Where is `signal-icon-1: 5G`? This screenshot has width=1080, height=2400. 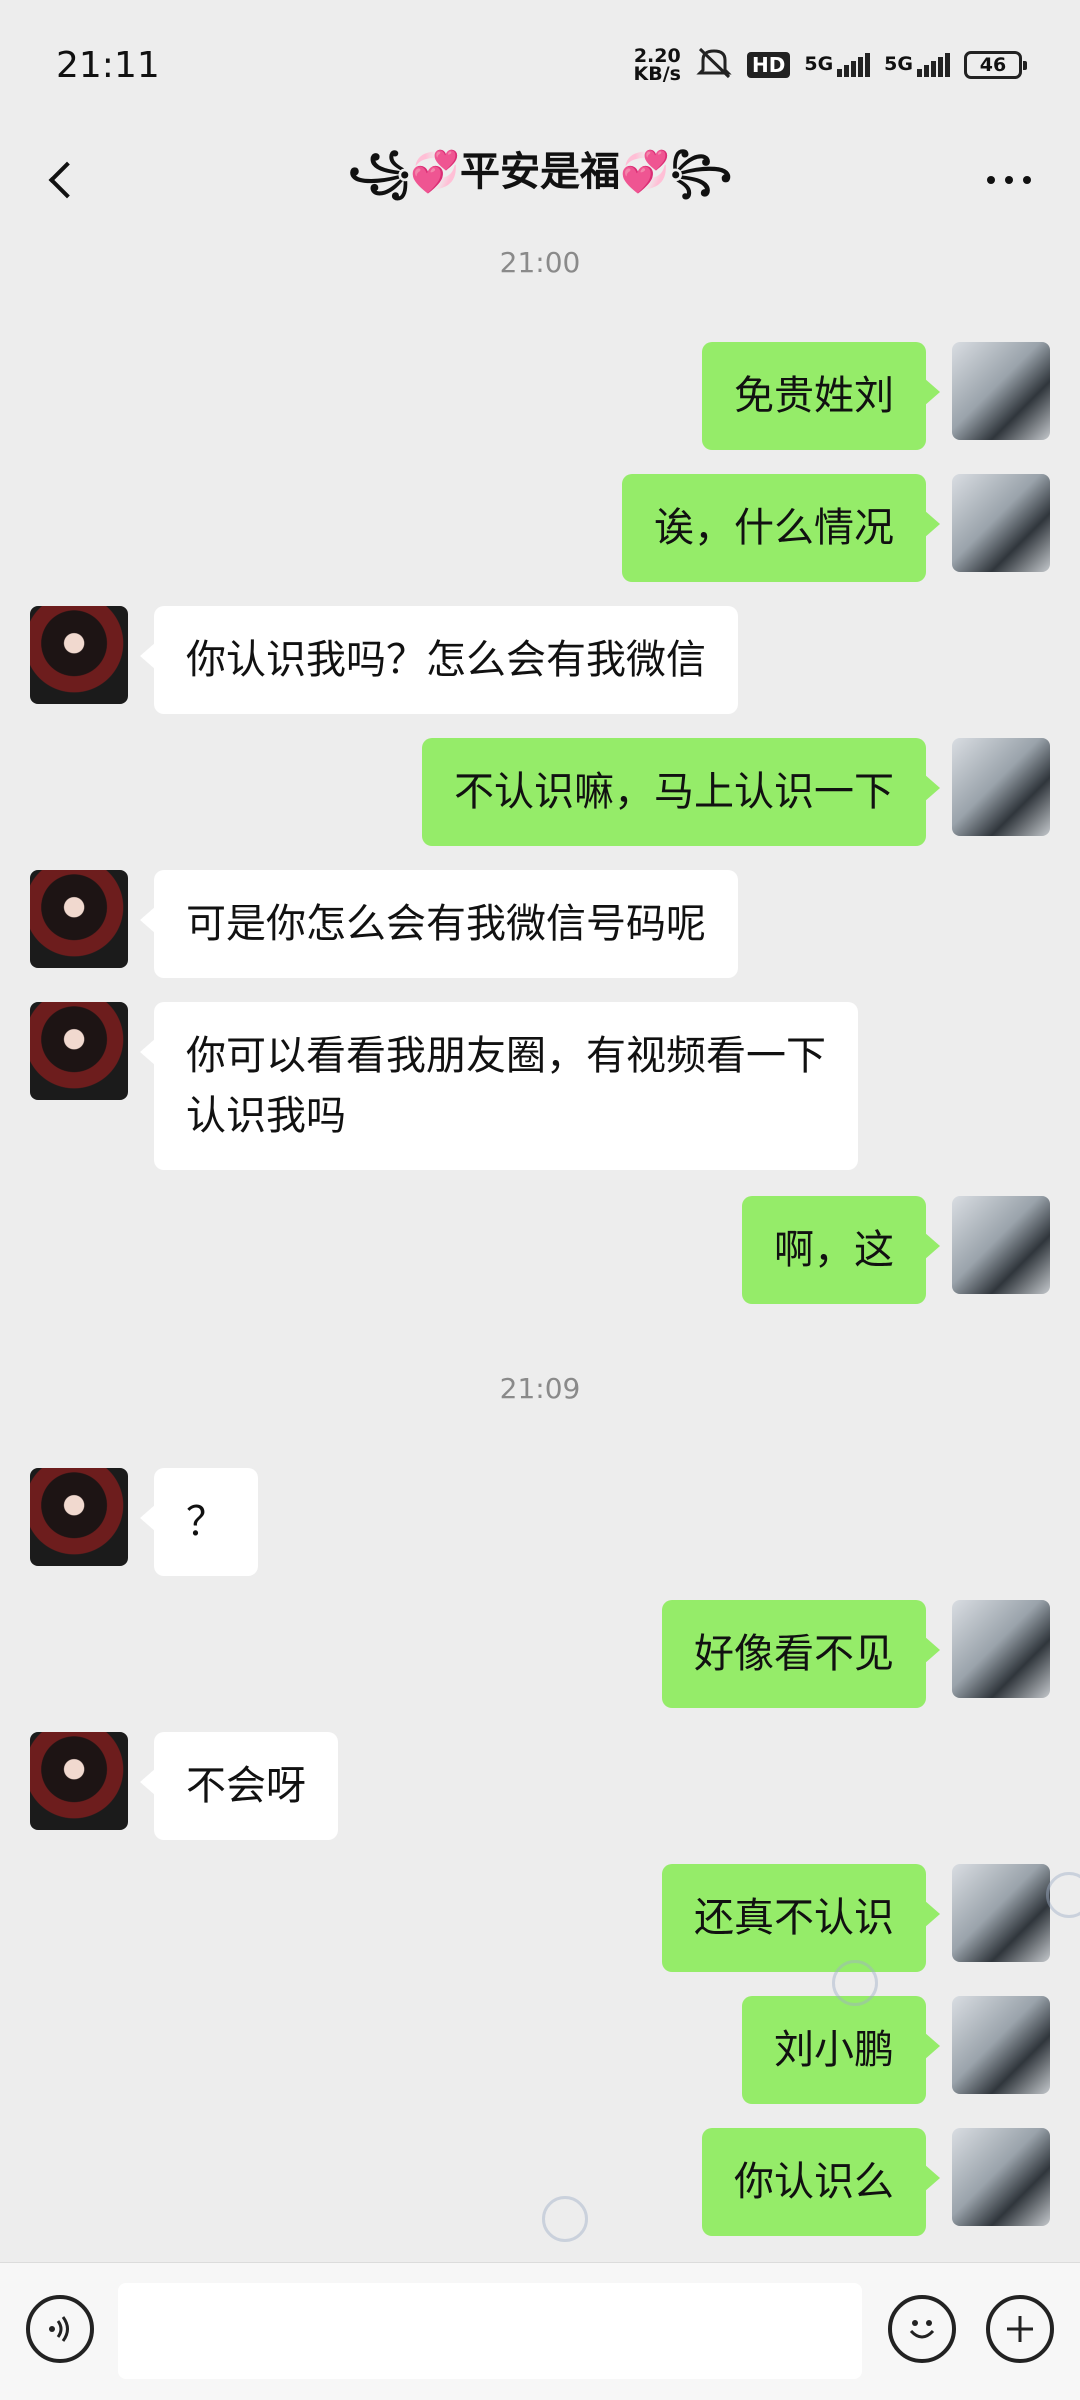 signal-icon-1: 5G is located at coordinates (837, 65).